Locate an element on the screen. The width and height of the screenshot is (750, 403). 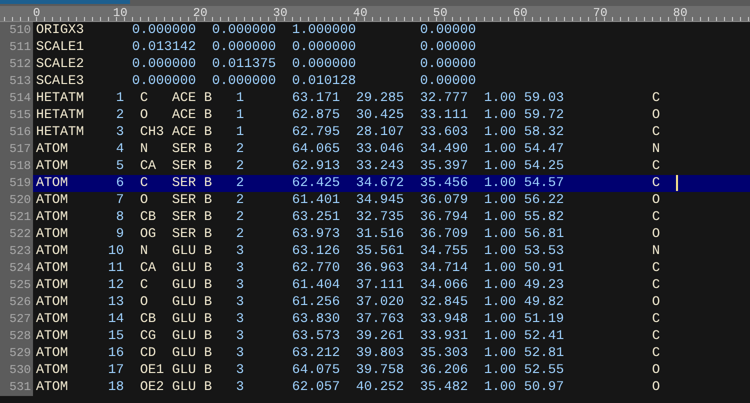
text-cursor is located at coordinates (677, 183).